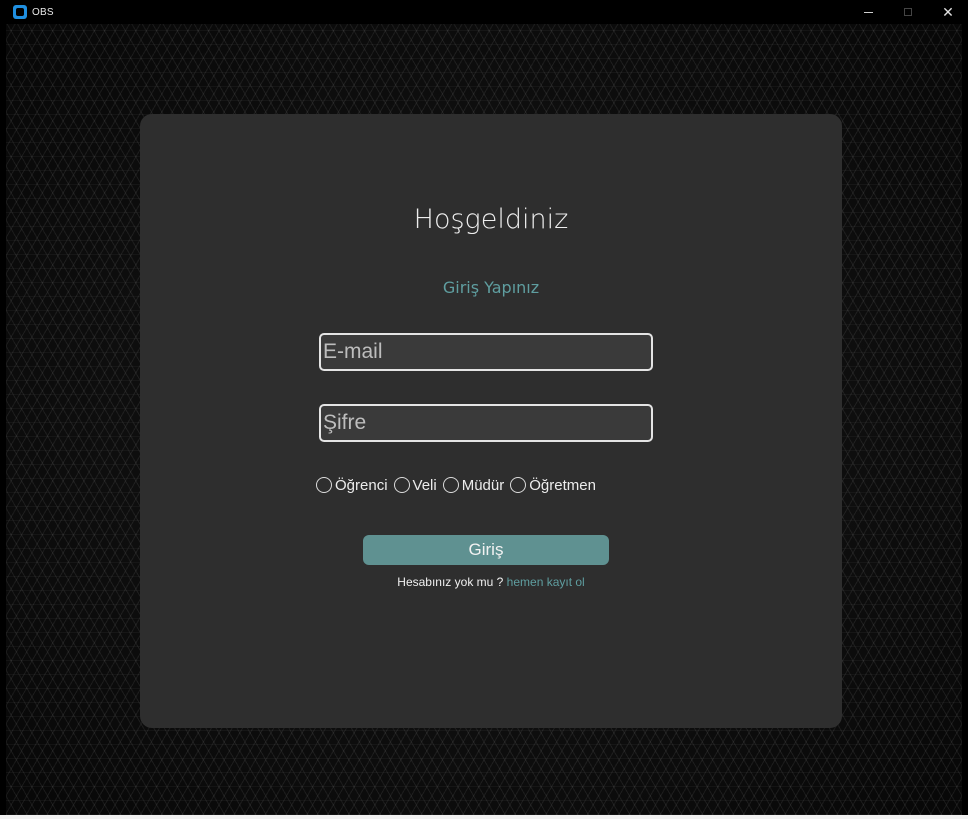 This screenshot has width=968, height=819. What do you see at coordinates (484, 12) in the screenshot?
I see `title-bar: OBS ✕` at bounding box center [484, 12].